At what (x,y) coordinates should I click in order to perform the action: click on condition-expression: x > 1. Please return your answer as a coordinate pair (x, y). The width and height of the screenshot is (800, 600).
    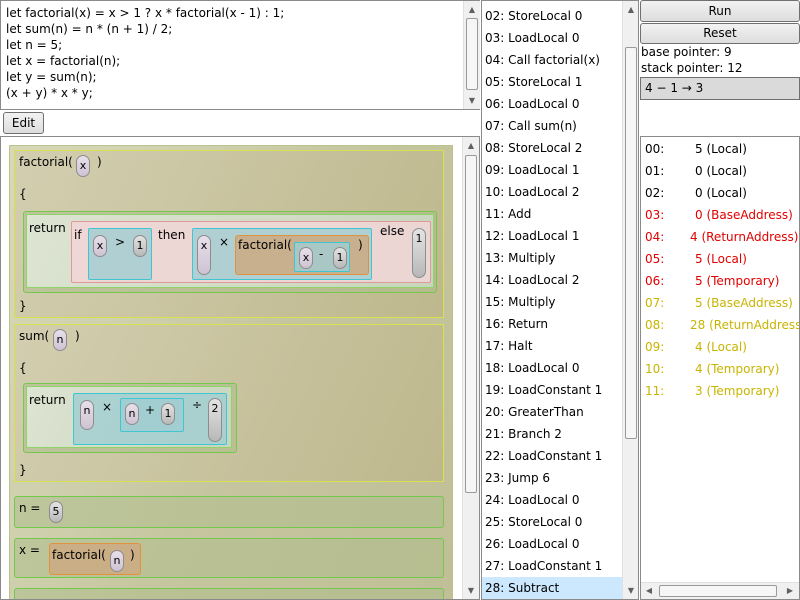
    Looking at the image, I should click on (120, 254).